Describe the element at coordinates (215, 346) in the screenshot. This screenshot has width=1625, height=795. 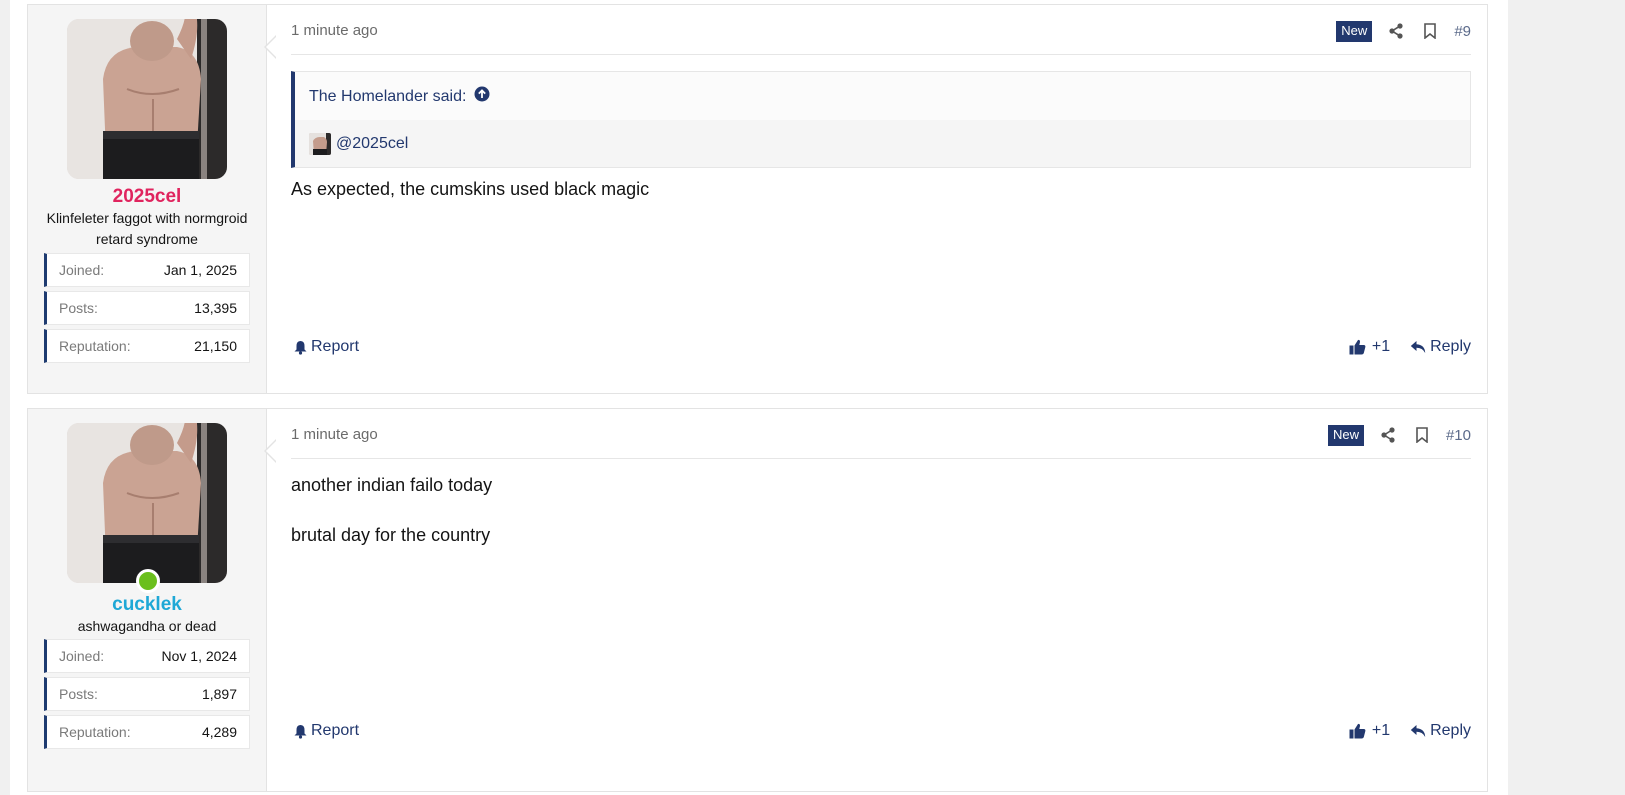
I see `stat-value: 21,150` at that location.